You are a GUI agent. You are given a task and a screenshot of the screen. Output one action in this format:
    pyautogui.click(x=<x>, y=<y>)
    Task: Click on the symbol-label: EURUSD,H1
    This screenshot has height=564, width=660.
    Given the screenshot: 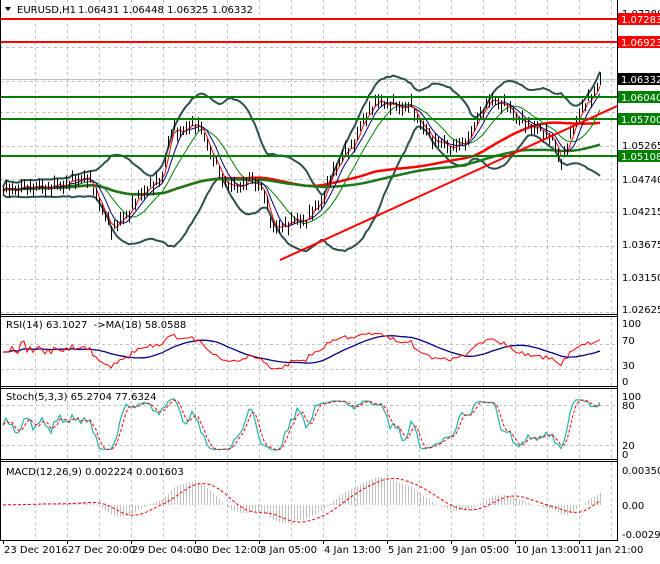 What is the action you would take?
    pyautogui.click(x=46, y=10)
    